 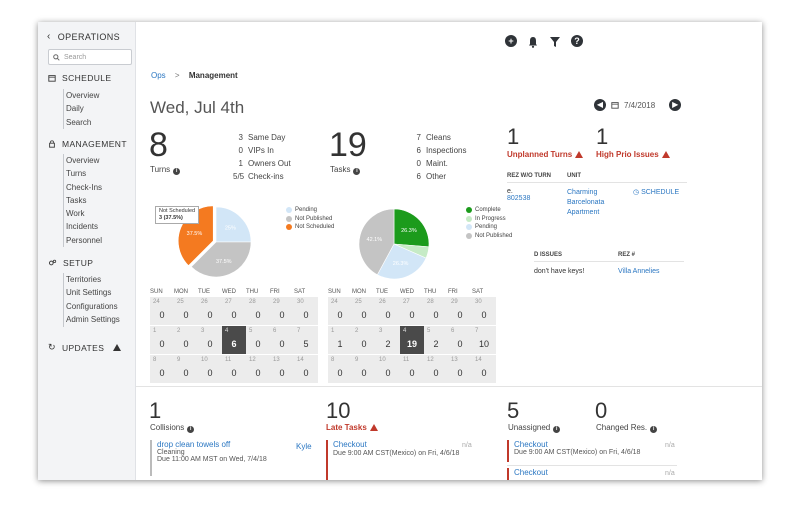 I want to click on slice-label: 25%, so click(x=230, y=229).